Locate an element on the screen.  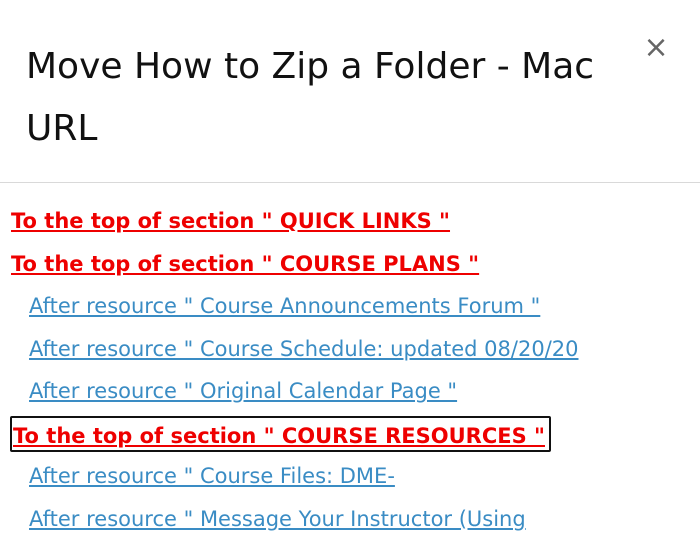
move-to-section-course-plans: To the top of section " COURSE PLANS " is located at coordinates (350, 264).